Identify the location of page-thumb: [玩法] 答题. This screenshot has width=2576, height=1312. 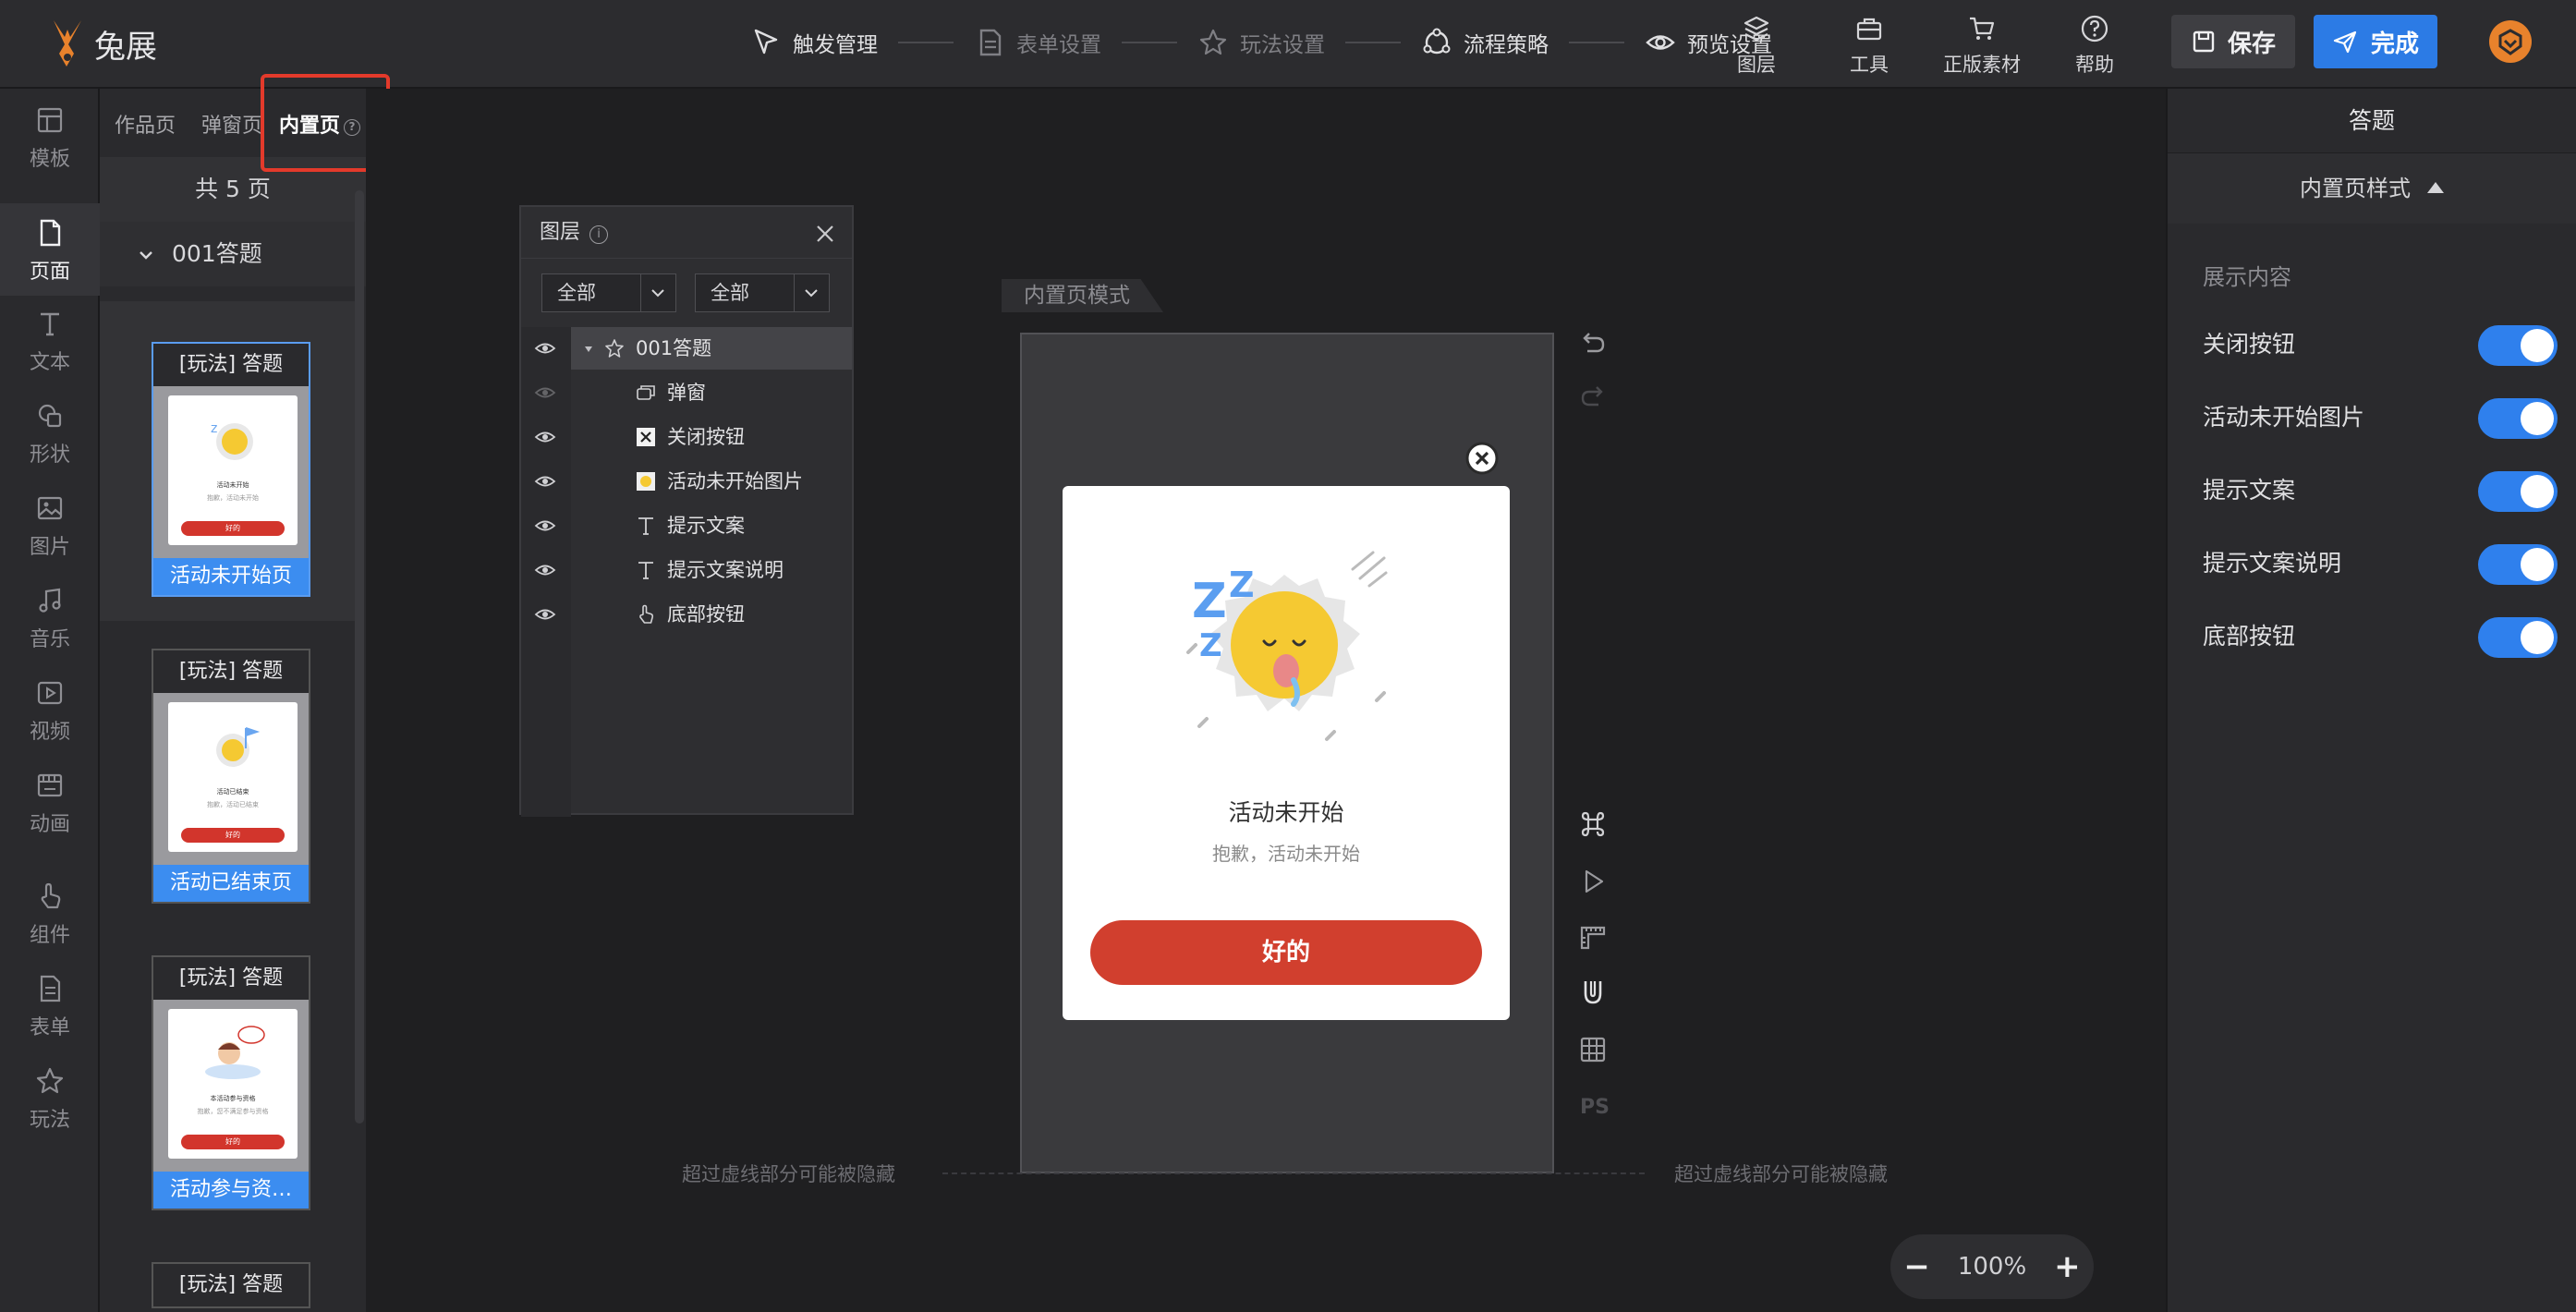
(231, 1285).